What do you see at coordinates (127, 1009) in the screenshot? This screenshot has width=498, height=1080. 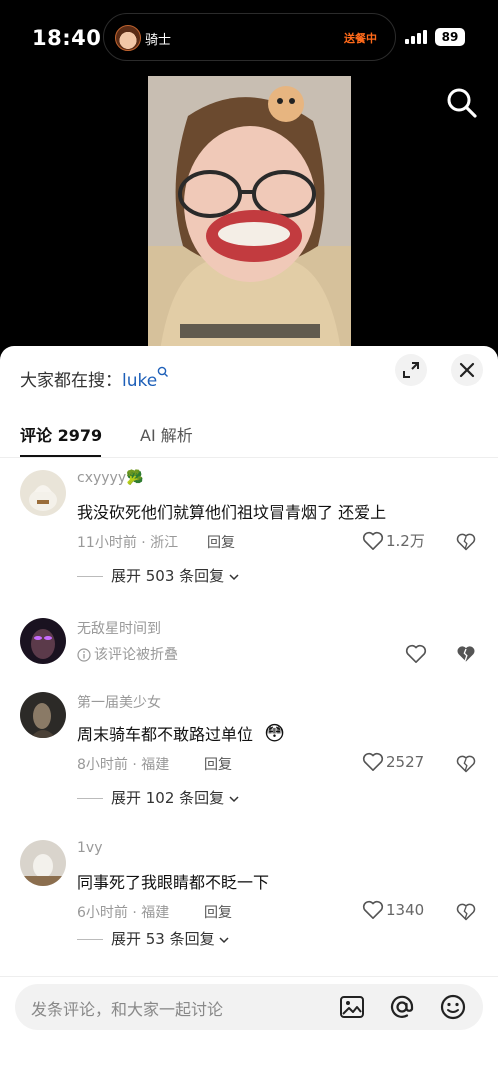 I see `comment-input-placeholder: 发条评论，和大家一起讨论` at bounding box center [127, 1009].